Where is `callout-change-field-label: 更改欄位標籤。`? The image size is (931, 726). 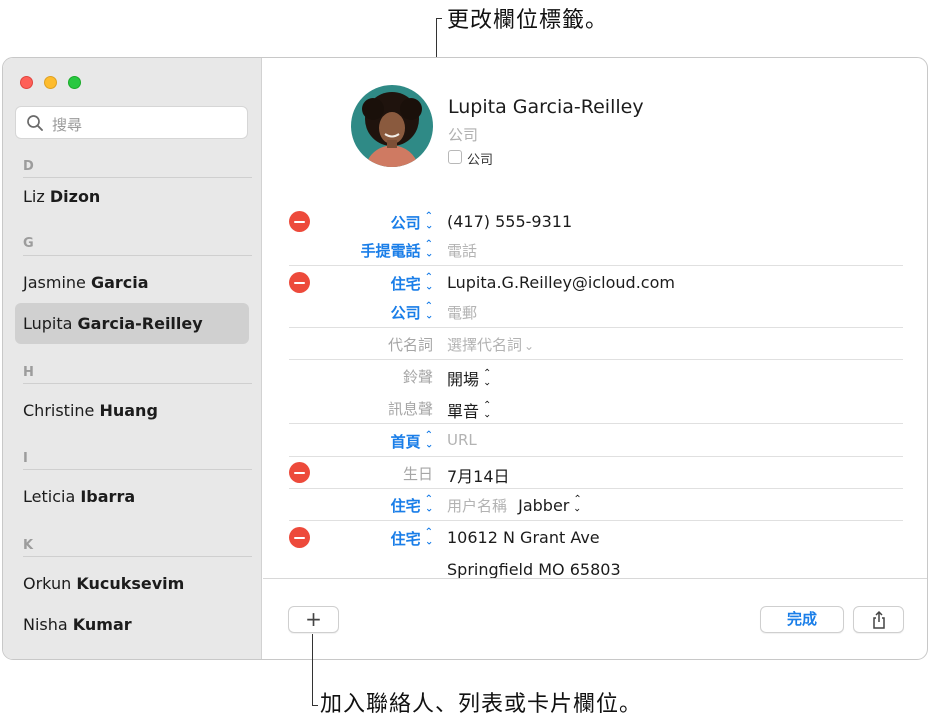 callout-change-field-label: 更改欄位標籤。 is located at coordinates (528, 20).